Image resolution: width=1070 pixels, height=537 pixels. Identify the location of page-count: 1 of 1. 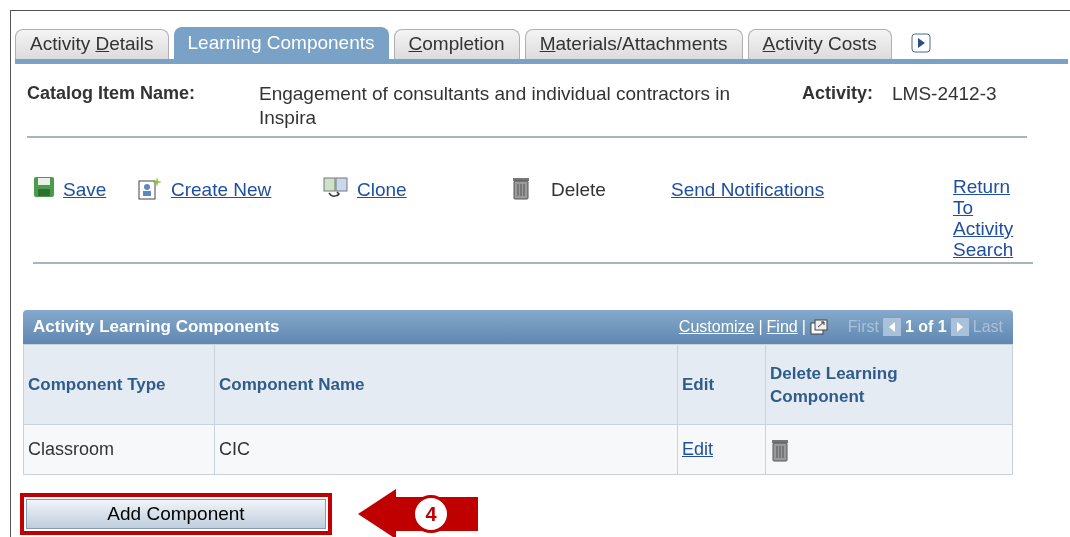
(925, 327).